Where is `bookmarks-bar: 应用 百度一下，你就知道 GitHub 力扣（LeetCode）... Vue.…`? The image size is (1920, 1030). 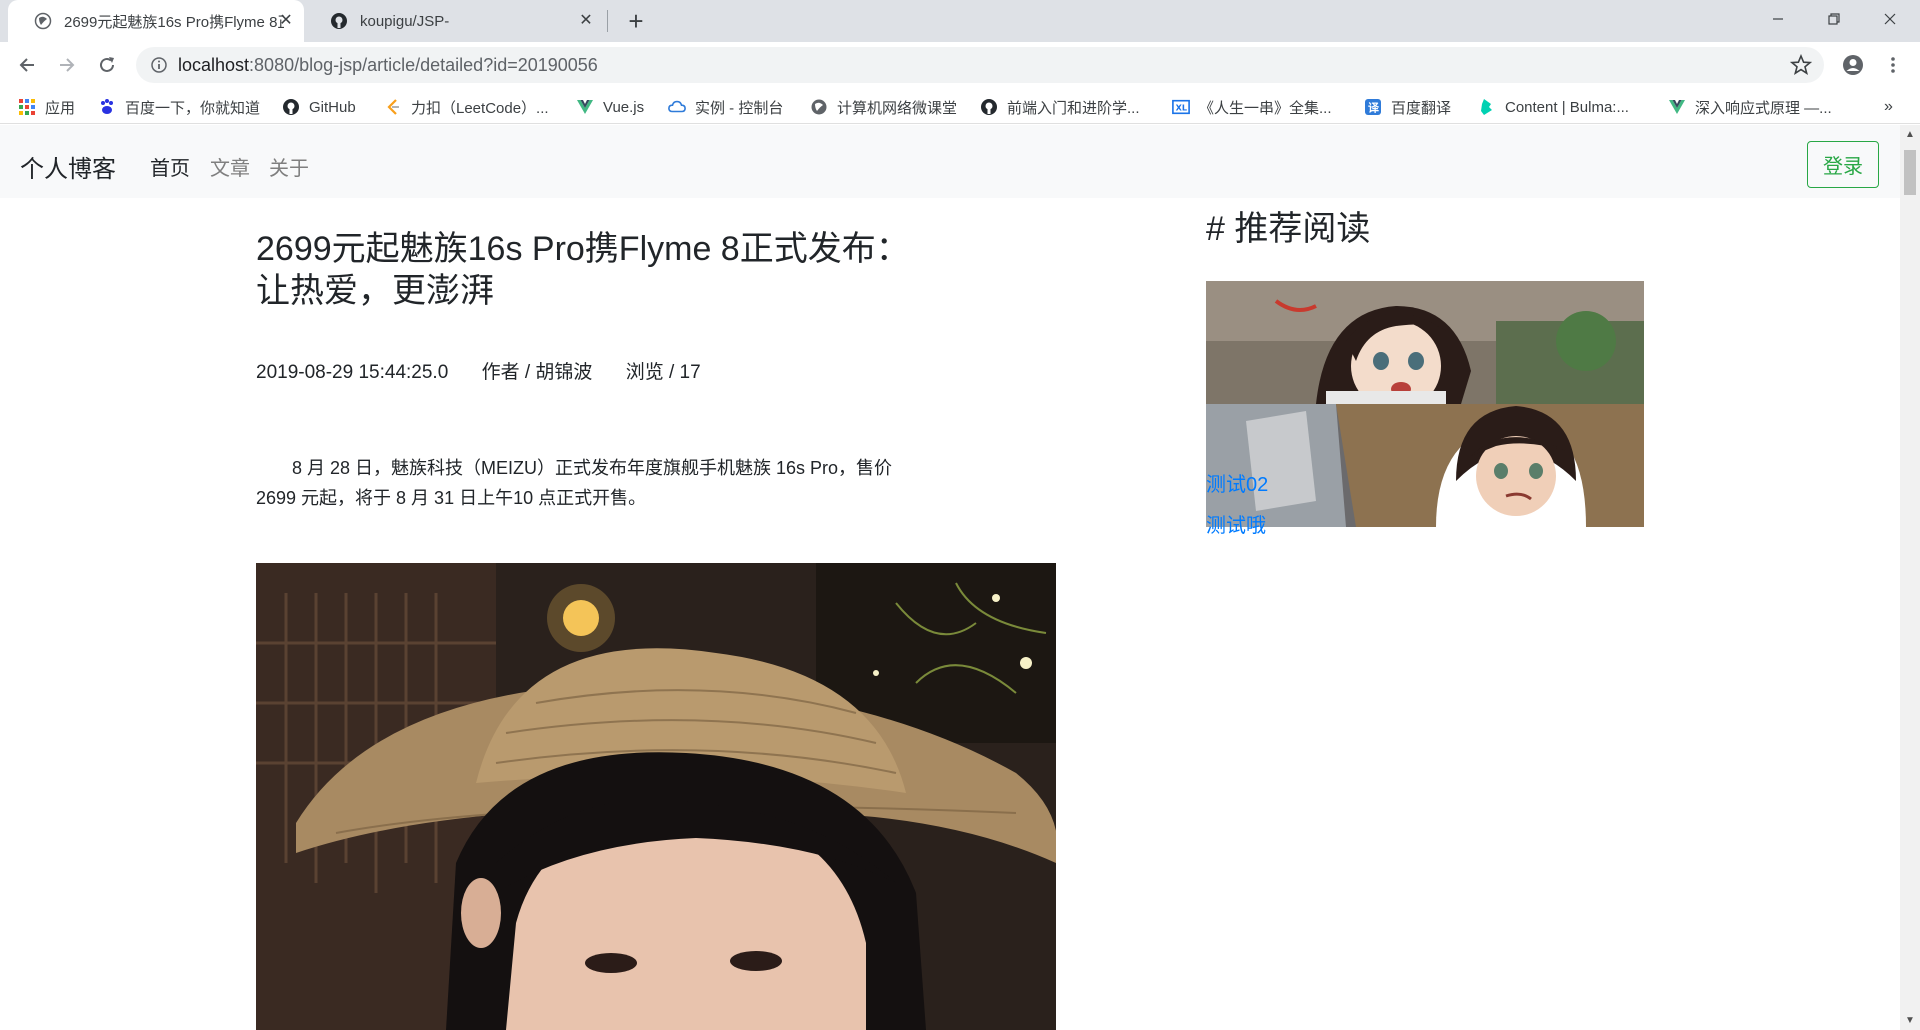
bookmarks-bar: 应用 百度一下，你就知道 GitHub 力扣（LeetCode）... Vue.… is located at coordinates (960, 106).